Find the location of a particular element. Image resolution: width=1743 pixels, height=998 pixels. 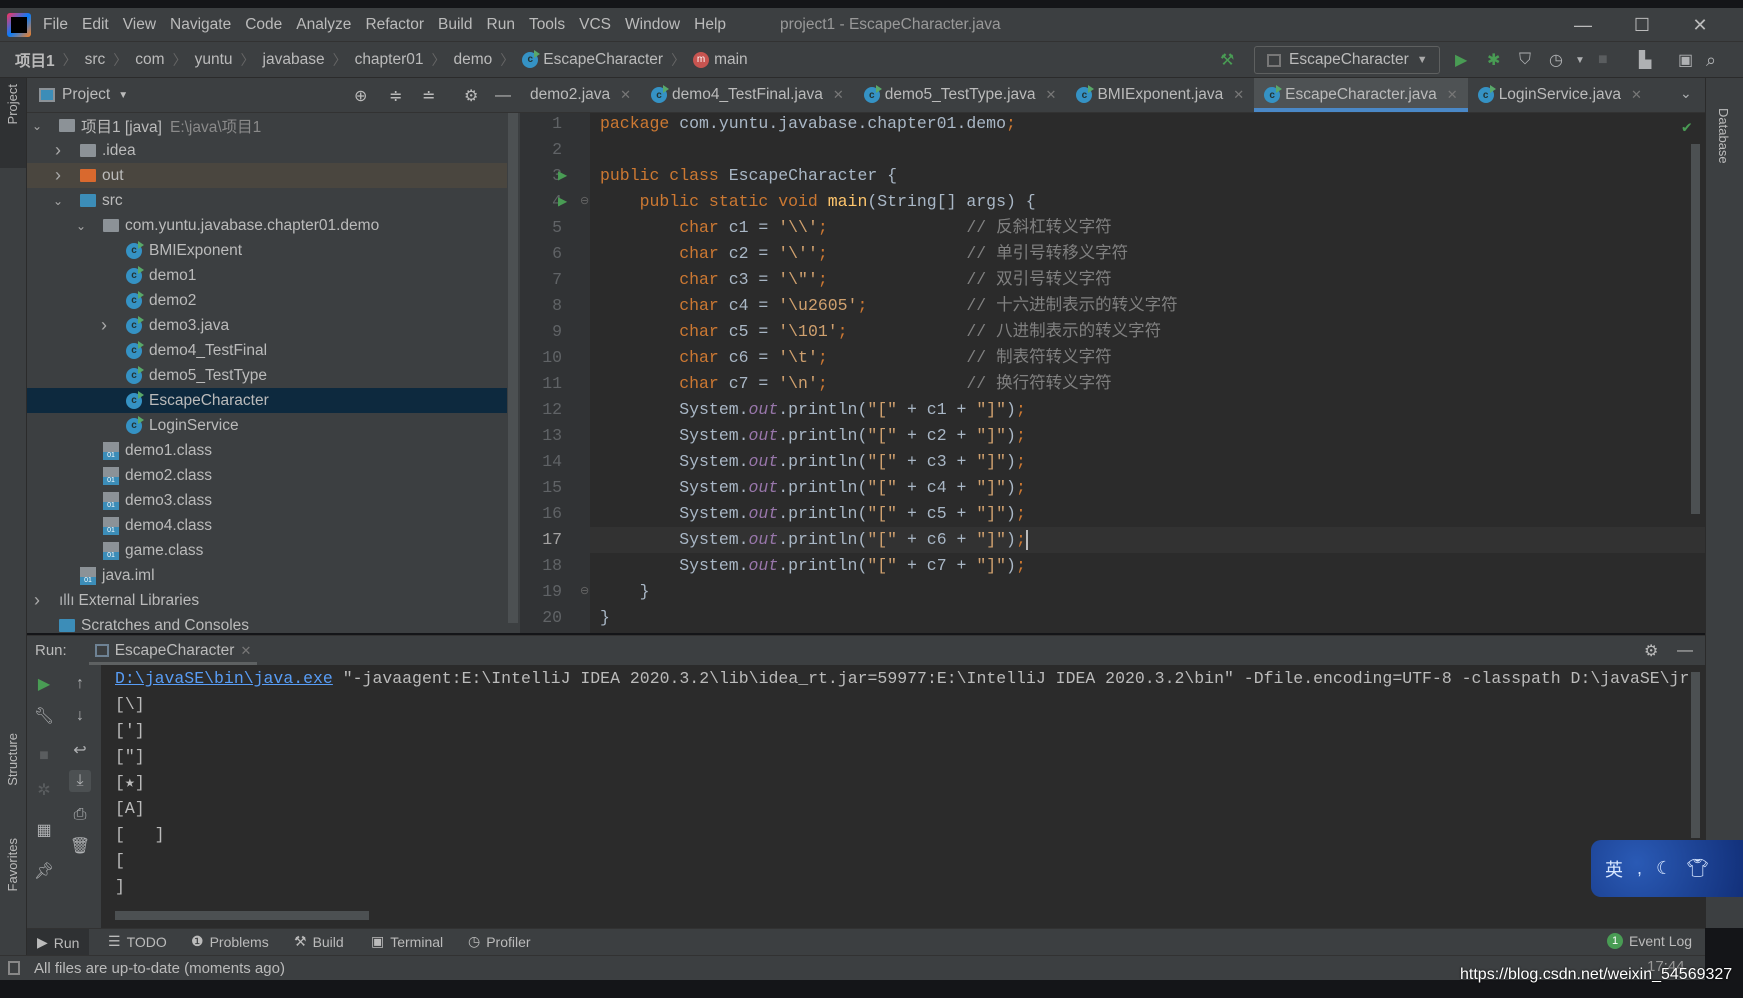

tree-item: c demo2 is located at coordinates (267, 300).